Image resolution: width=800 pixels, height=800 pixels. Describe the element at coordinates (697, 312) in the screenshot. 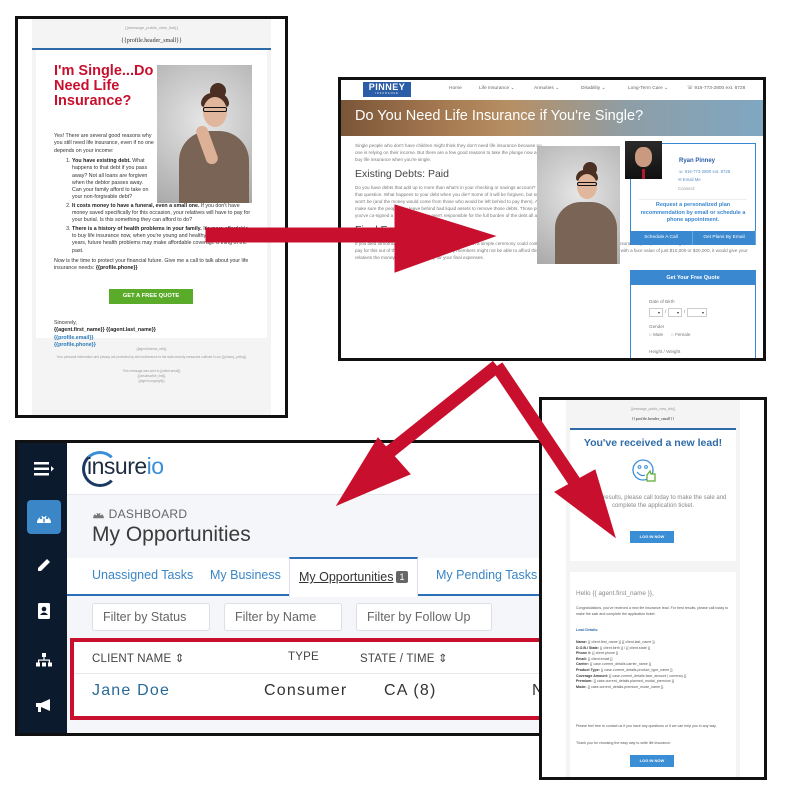

I see `dob-year-select: ▾` at that location.